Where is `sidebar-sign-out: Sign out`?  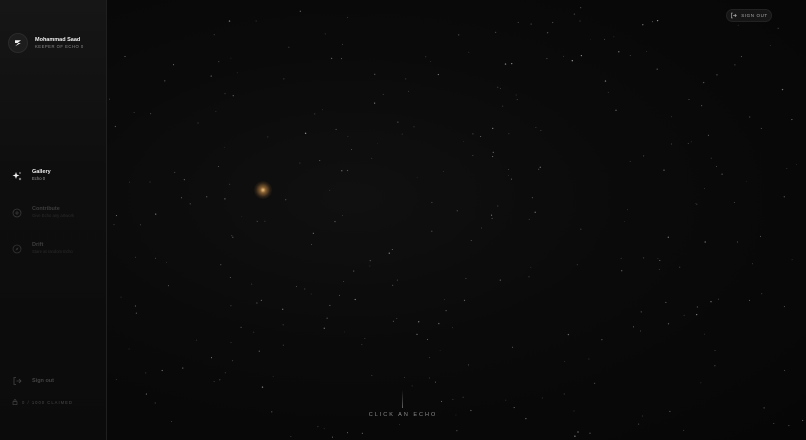
sidebar-sign-out: Sign out is located at coordinates (33, 381).